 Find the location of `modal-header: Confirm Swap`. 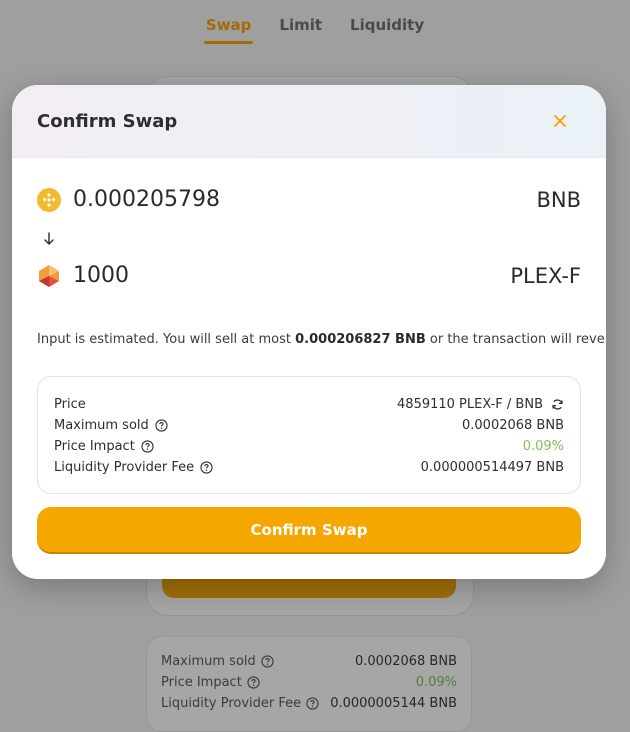

modal-header: Confirm Swap is located at coordinates (309, 121).